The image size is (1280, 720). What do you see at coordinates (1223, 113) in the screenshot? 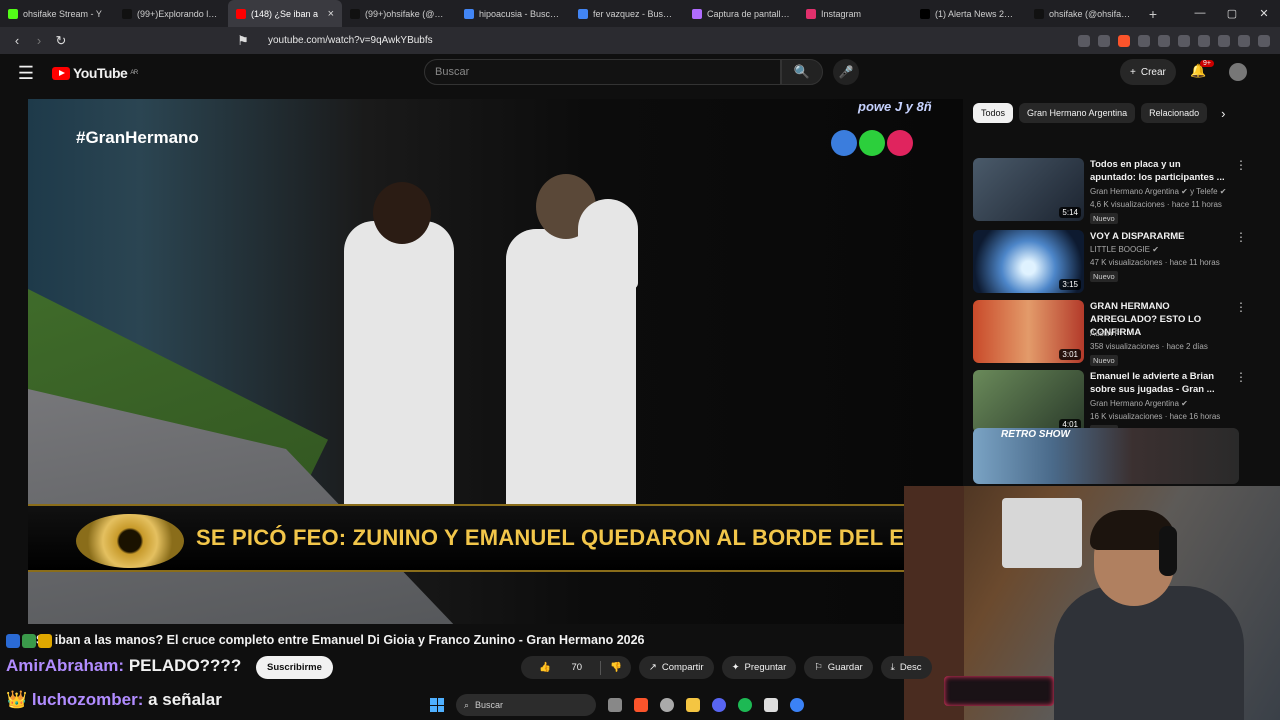
I see `chevron-right-icon: ›` at bounding box center [1223, 113].